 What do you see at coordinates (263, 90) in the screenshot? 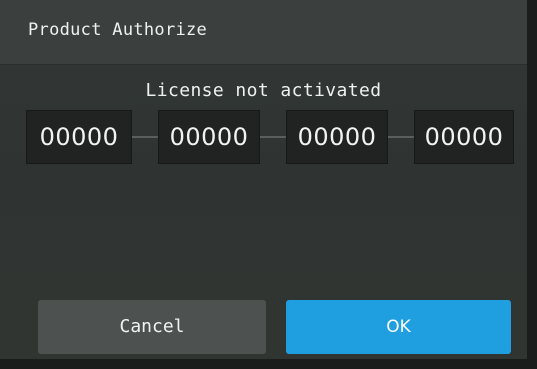
I see `license-status-text: License not activated` at bounding box center [263, 90].